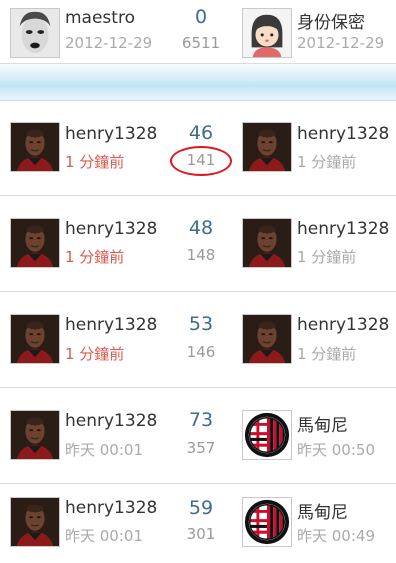 Image resolution: width=396 pixels, height=563 pixels. Describe the element at coordinates (201, 420) in the screenshot. I see `reply-count: 73` at that location.